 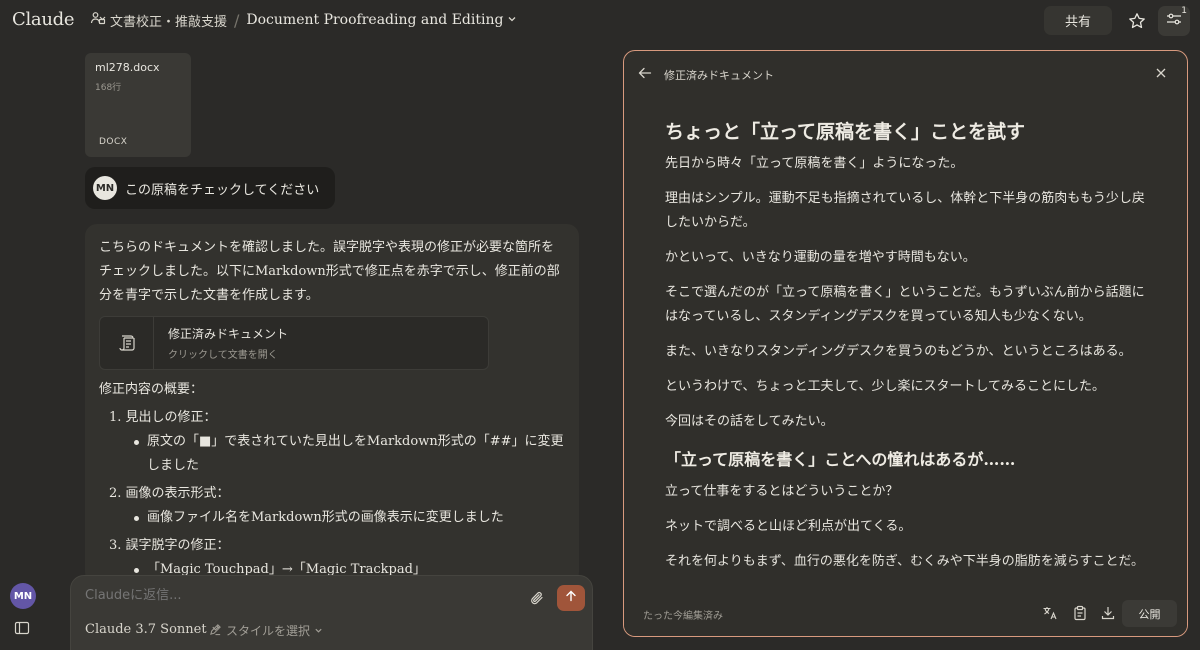 I want to click on avatar: MN, so click(x=105, y=188).